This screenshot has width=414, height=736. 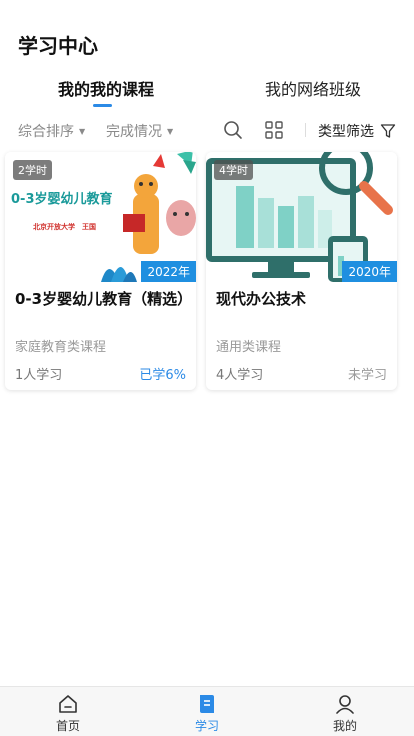 I want to click on course-cover: 0-3岁婴幼儿教育 北京开放大学 王国 2学时 2022年, so click(x=100, y=217).